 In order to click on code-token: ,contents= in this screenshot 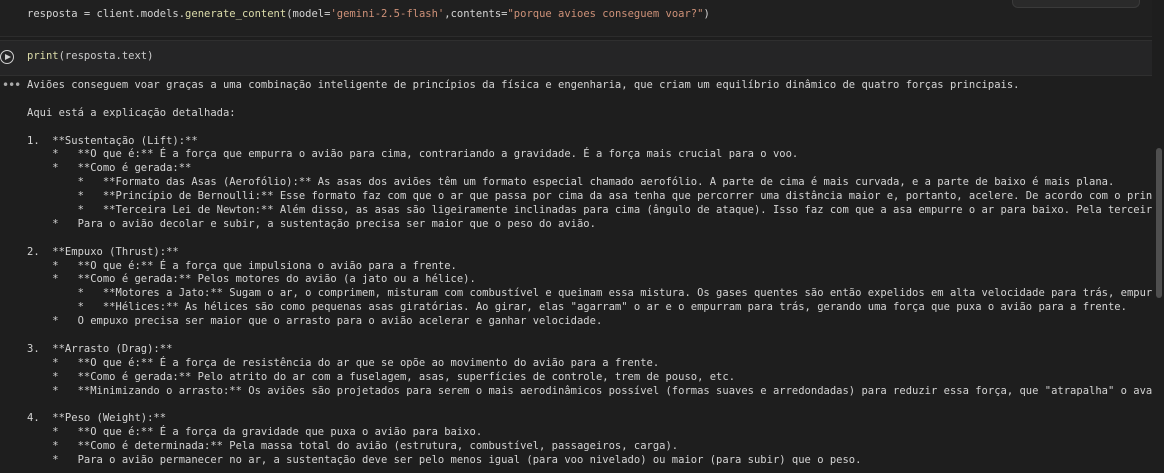, I will do `click(476, 14)`.